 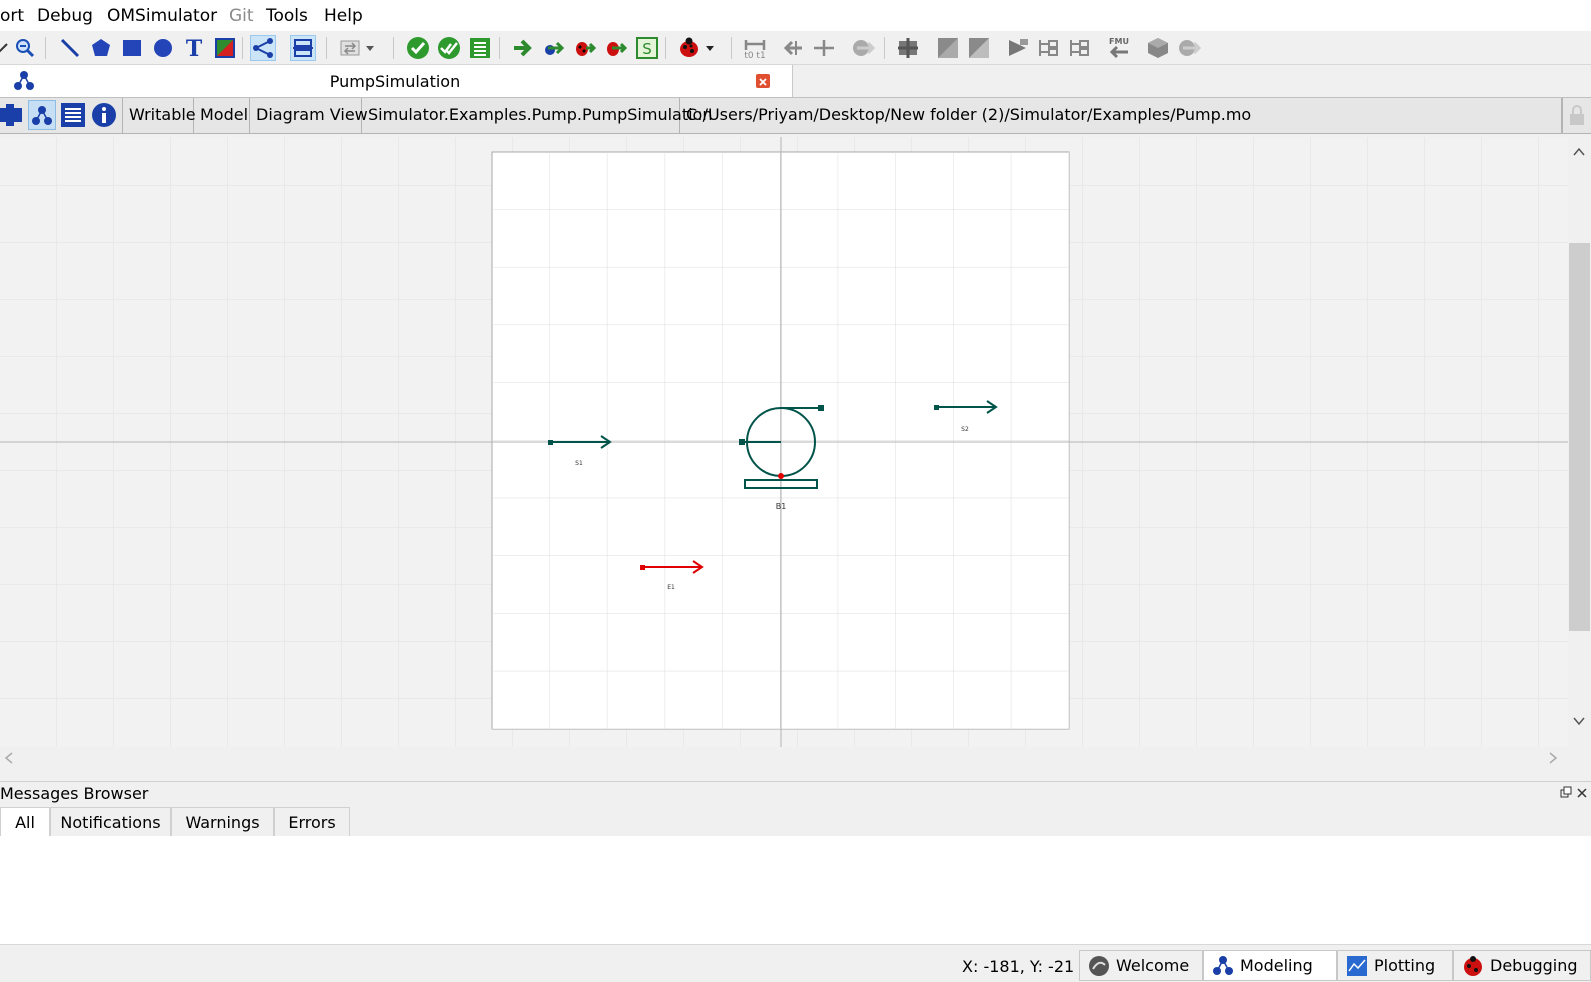 I want to click on messages-browser-header: Messages Browser, so click(x=795, y=793).